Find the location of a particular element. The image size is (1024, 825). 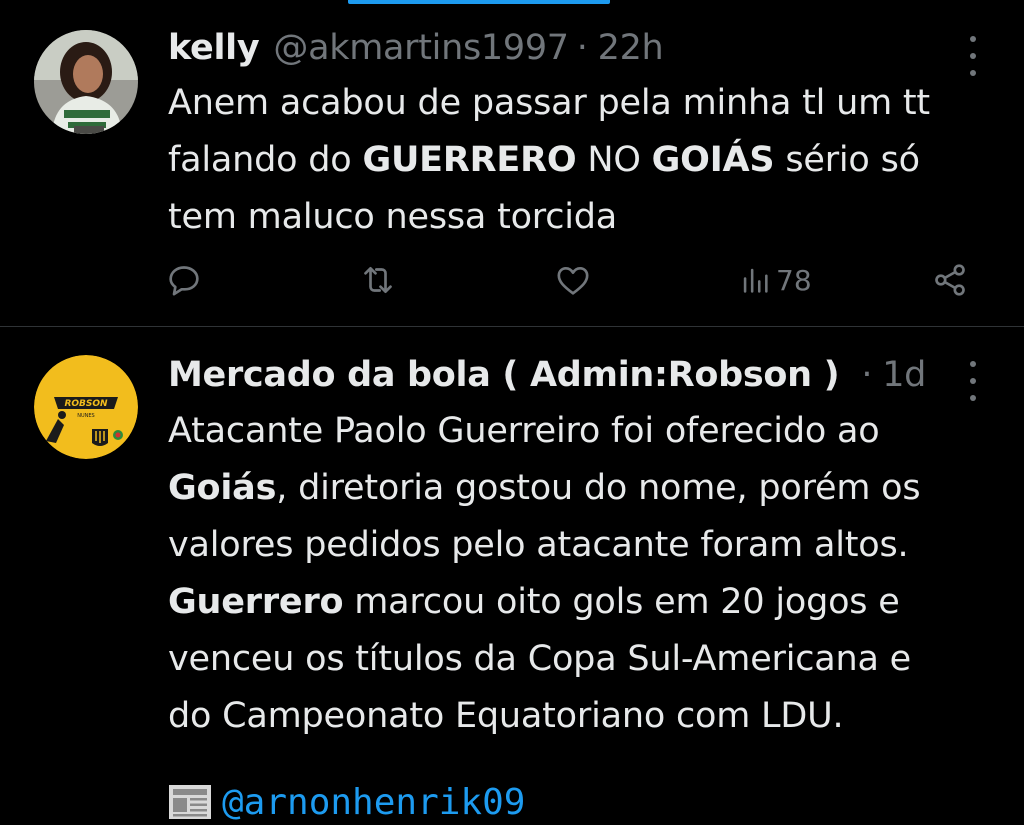

share-icon is located at coordinates (950, 280).